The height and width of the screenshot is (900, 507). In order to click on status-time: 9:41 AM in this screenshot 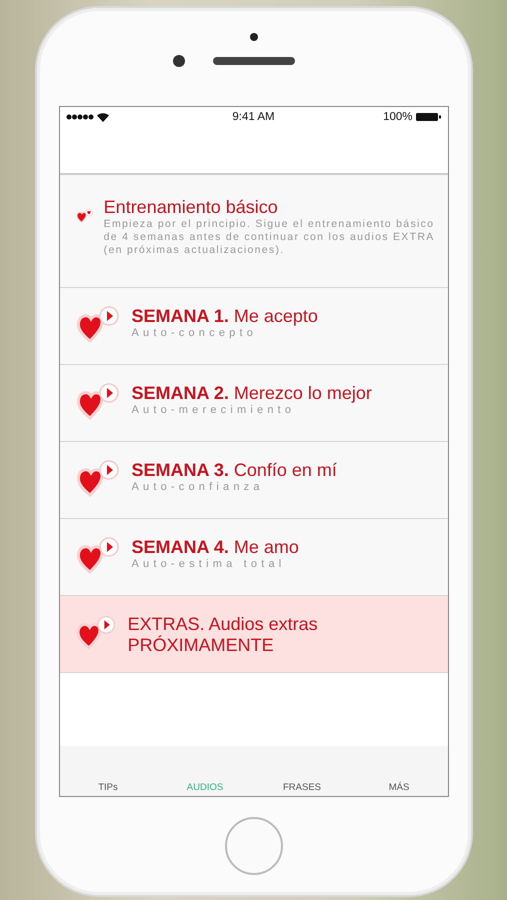, I will do `click(253, 117)`.